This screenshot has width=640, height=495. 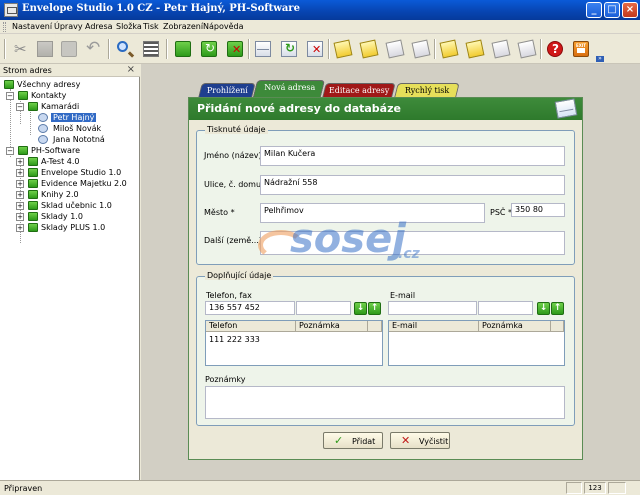 I want to click on menu-slozka: Složka, so click(x=129, y=26).